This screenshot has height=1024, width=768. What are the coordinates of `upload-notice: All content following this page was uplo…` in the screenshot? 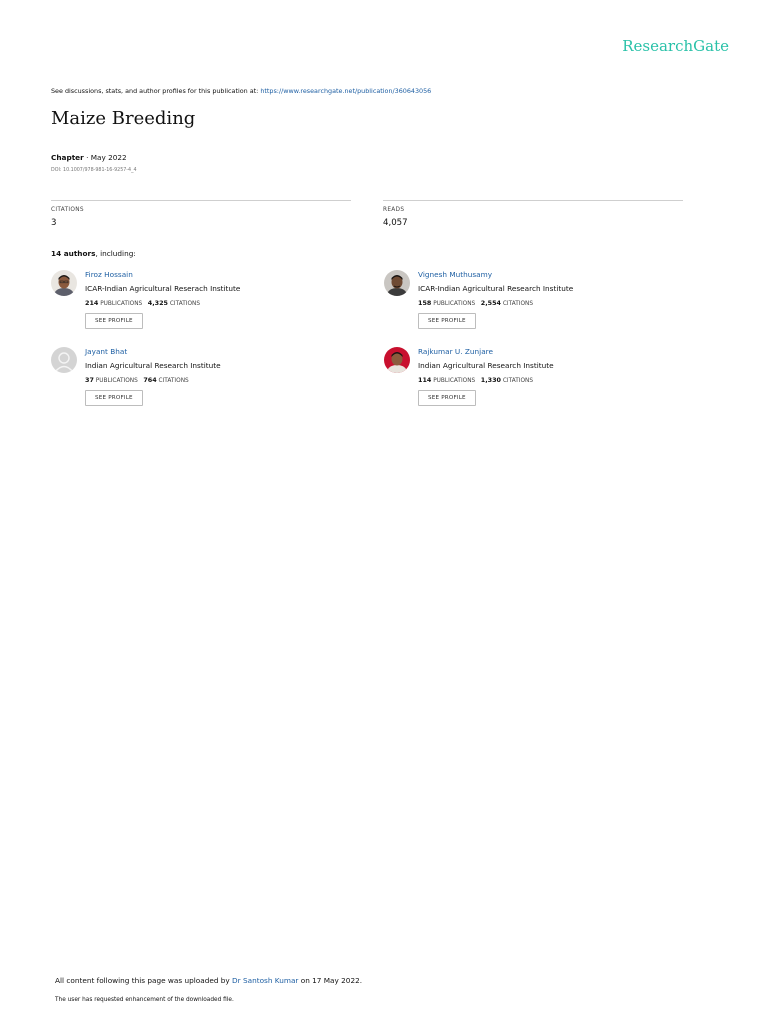 It's located at (208, 980).